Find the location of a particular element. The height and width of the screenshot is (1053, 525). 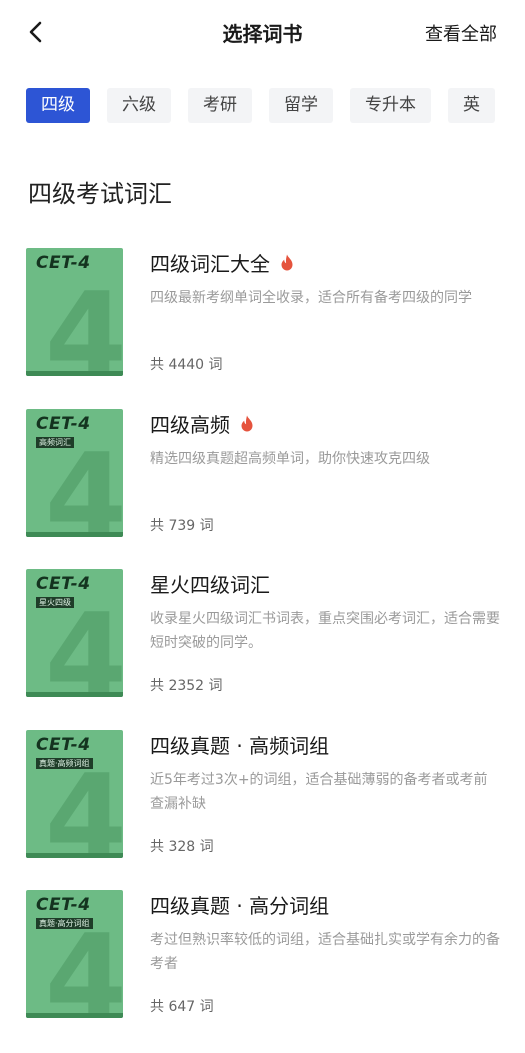

back-button is located at coordinates (36, 32).